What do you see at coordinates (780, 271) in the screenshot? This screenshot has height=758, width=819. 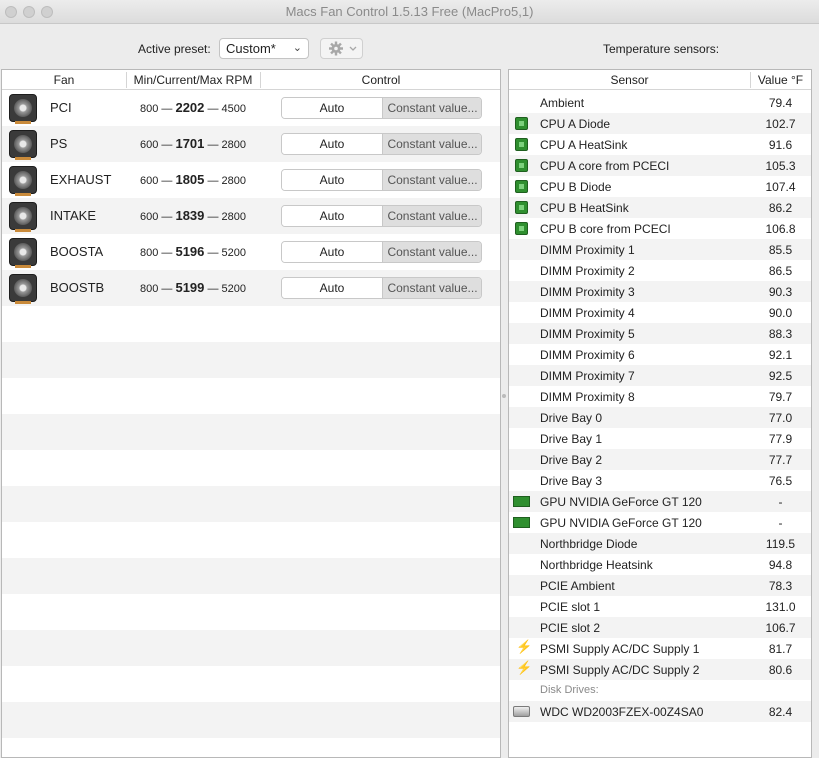 I see `sensor-value: 86.5` at bounding box center [780, 271].